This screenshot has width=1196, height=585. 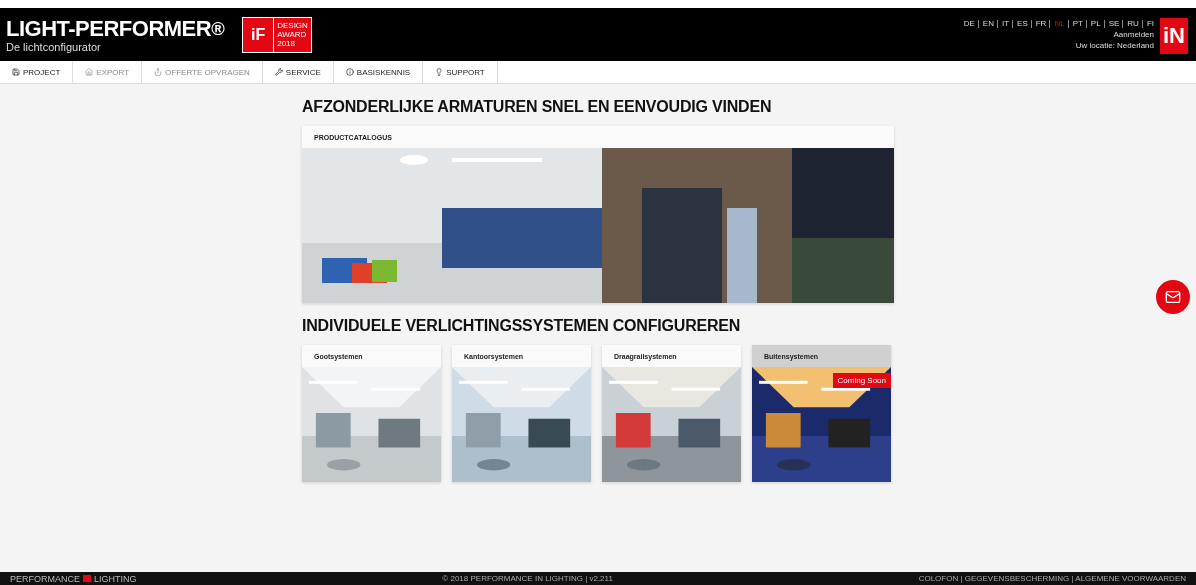 What do you see at coordinates (349, 72) in the screenshot?
I see `info-icon` at bounding box center [349, 72].